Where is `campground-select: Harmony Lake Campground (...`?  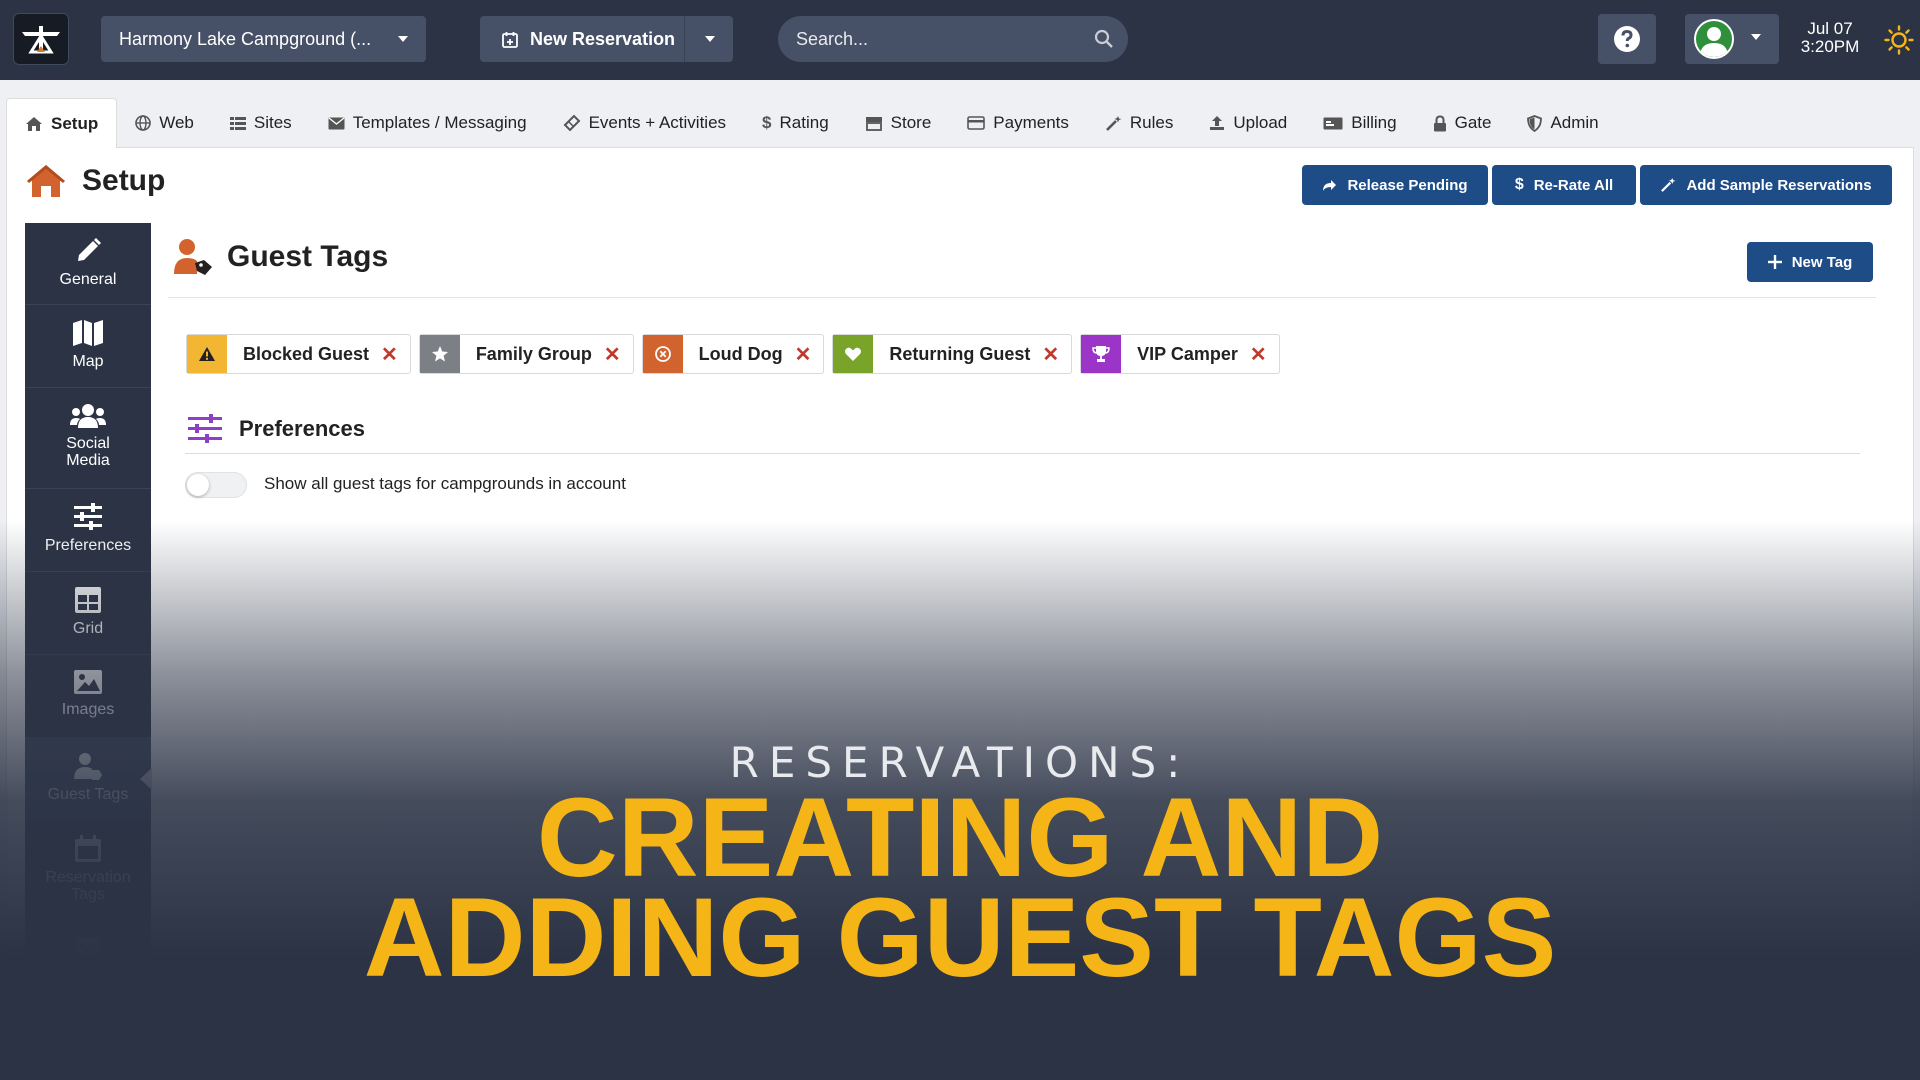 campground-select: Harmony Lake Campground (... is located at coordinates (263, 39).